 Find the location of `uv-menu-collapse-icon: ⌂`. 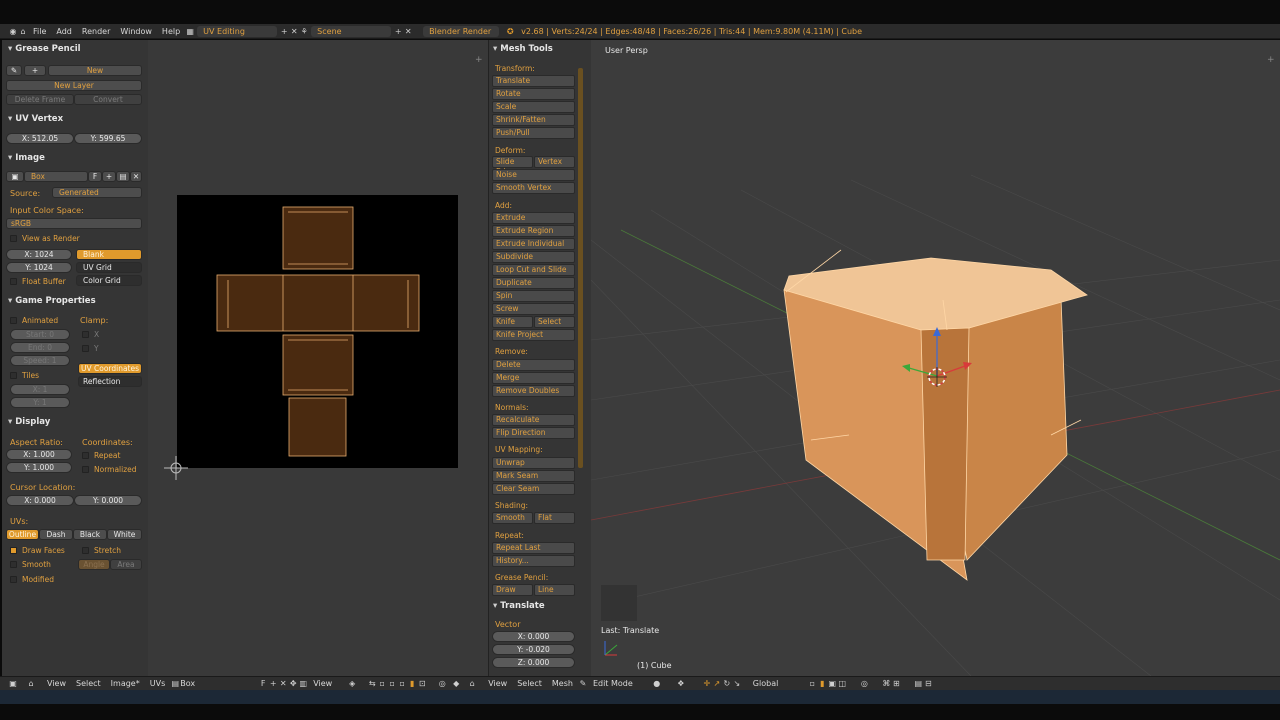

uv-menu-collapse-icon: ⌂ is located at coordinates (31, 683).